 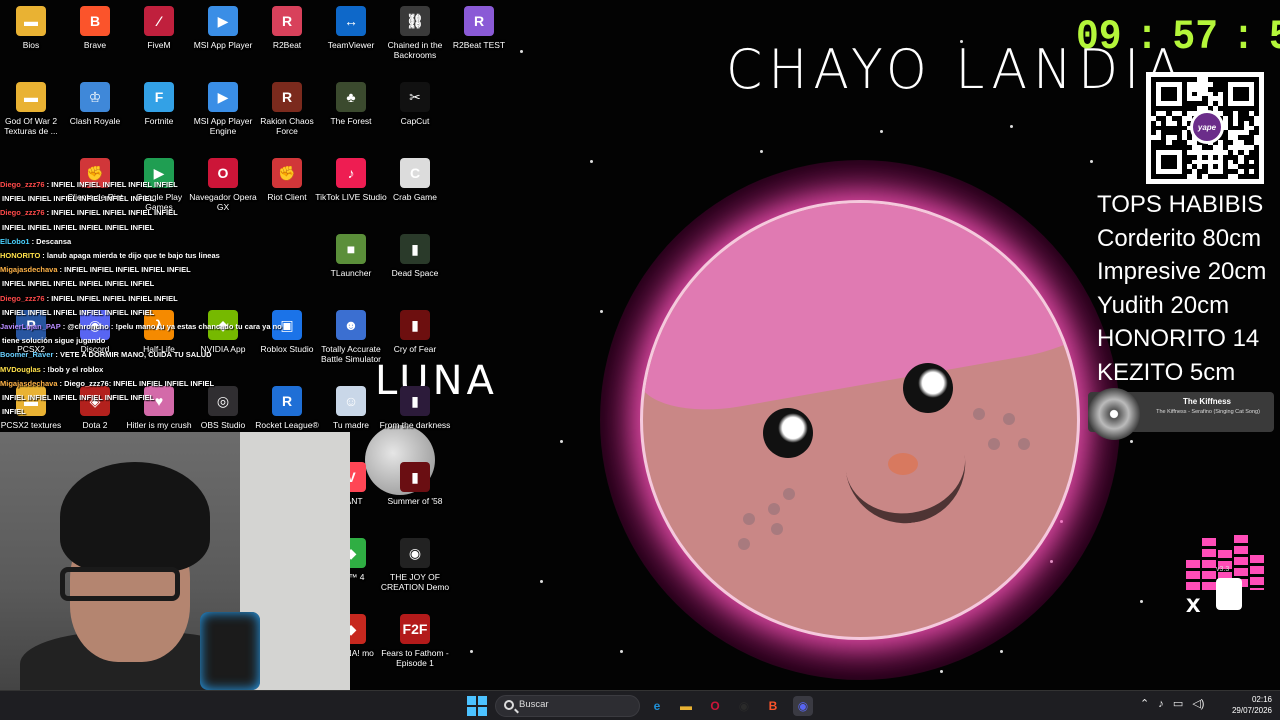 What do you see at coordinates (223, 107) in the screenshot?
I see `desktop-shortcut: ▶ MSI App Player Engine` at bounding box center [223, 107].